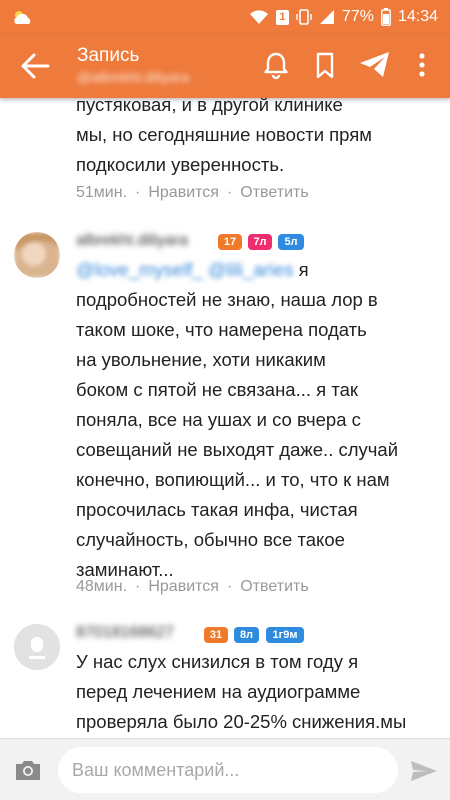  What do you see at coordinates (108, 55) in the screenshot?
I see `page-title: Запись` at bounding box center [108, 55].